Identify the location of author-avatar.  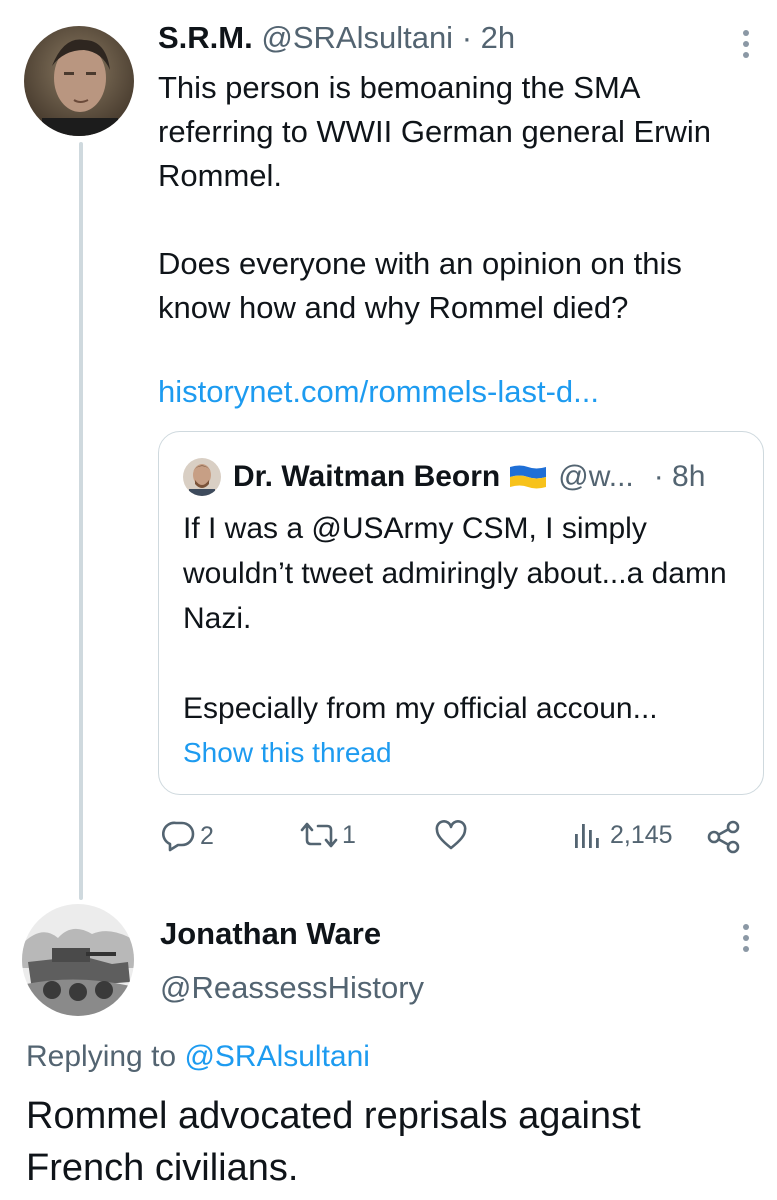
(79, 81).